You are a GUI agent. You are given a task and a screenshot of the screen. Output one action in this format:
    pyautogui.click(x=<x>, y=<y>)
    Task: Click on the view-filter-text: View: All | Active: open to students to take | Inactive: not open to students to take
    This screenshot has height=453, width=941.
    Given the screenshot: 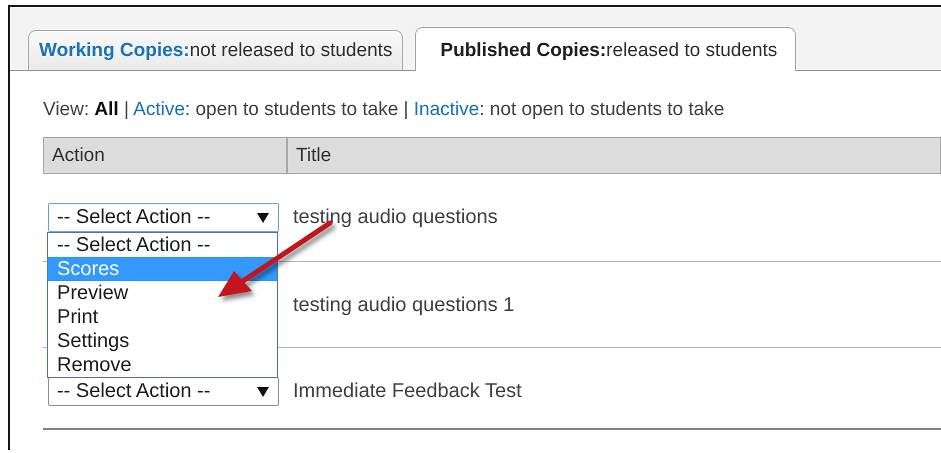 What is the action you would take?
    pyautogui.click(x=384, y=110)
    